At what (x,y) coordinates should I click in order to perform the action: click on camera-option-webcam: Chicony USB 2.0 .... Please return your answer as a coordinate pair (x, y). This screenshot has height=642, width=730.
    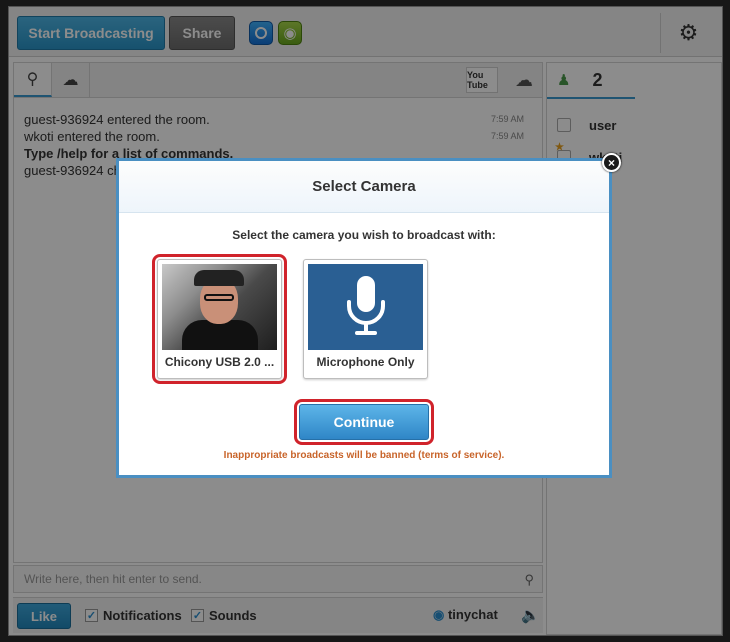
    Looking at the image, I should click on (219, 319).